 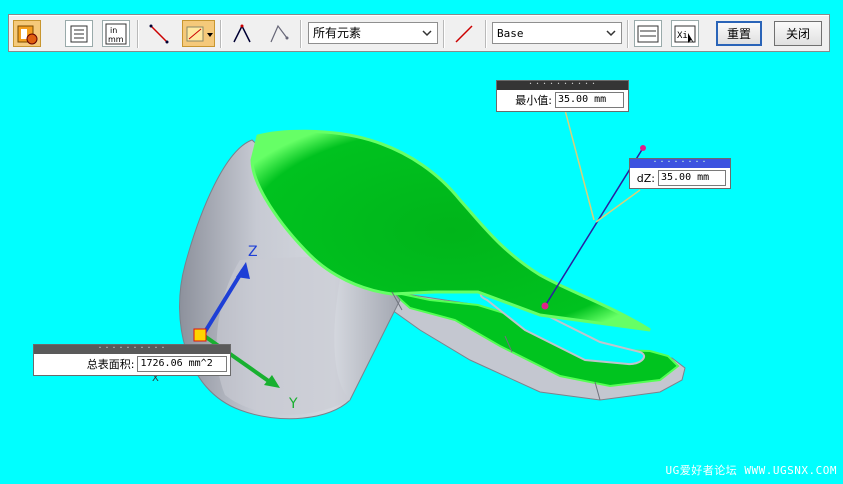 I want to click on surface-area-label: 总表面积:, so click(x=110, y=364).